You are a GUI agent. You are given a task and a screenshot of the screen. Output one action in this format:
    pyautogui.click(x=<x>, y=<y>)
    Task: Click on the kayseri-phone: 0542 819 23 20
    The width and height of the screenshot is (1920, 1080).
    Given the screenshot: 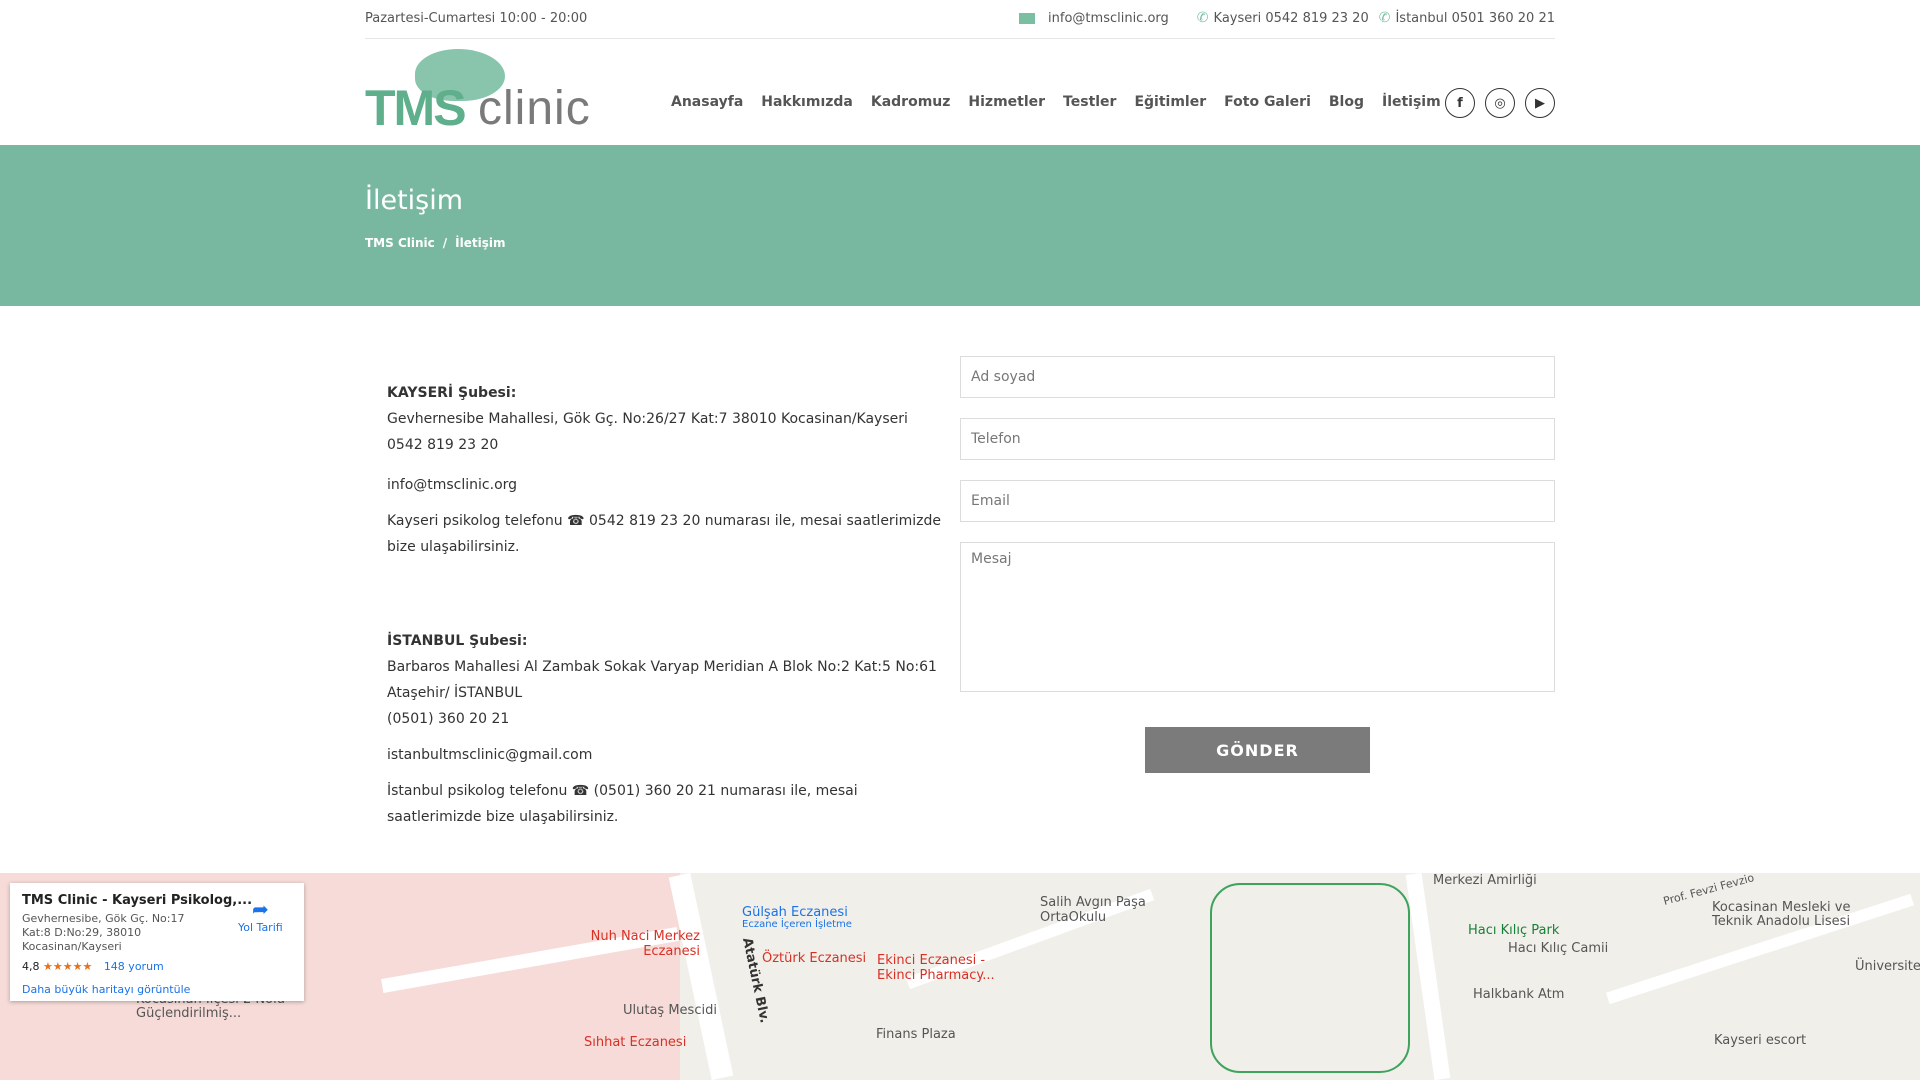 What is the action you would take?
    pyautogui.click(x=667, y=445)
    